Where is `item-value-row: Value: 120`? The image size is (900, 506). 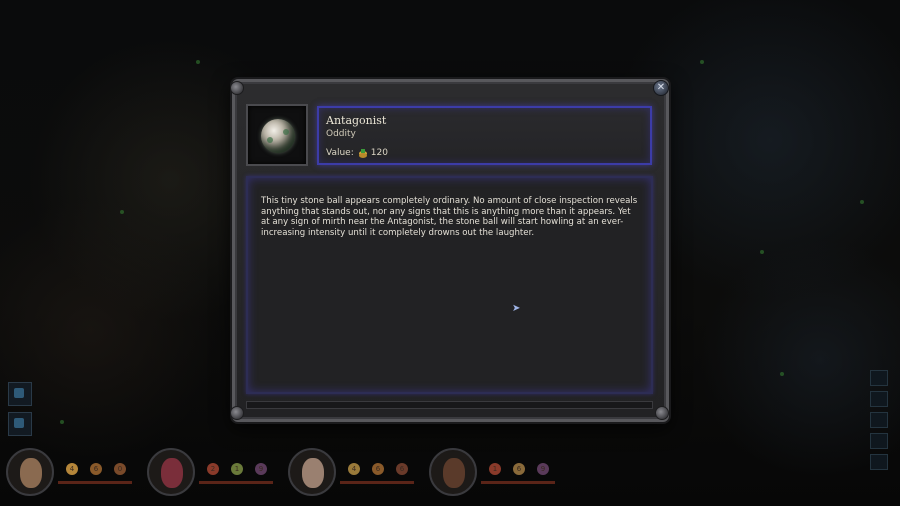 item-value-row: Value: 120 is located at coordinates (357, 153).